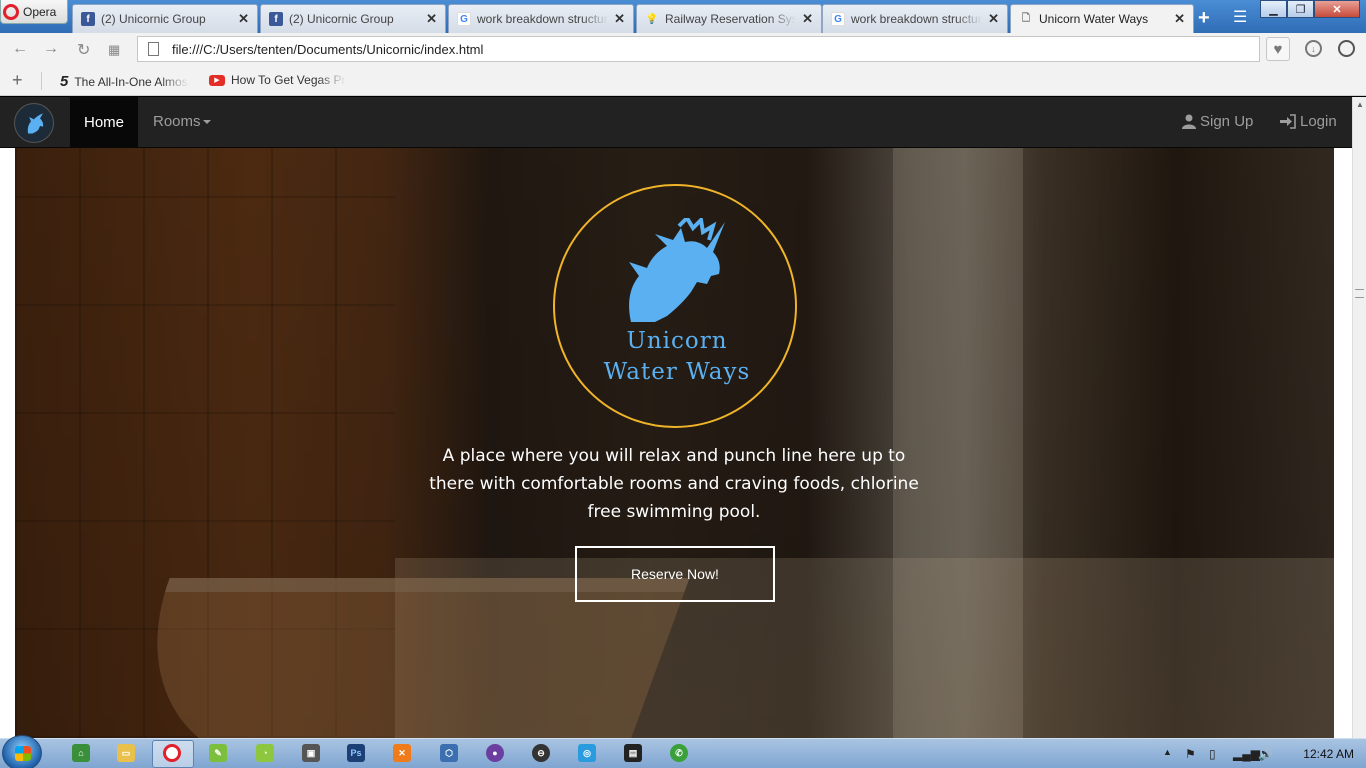 This screenshot has height=768, width=1366. Describe the element at coordinates (81, 753) in the screenshot. I see `app-icon-green: ⌂` at that location.